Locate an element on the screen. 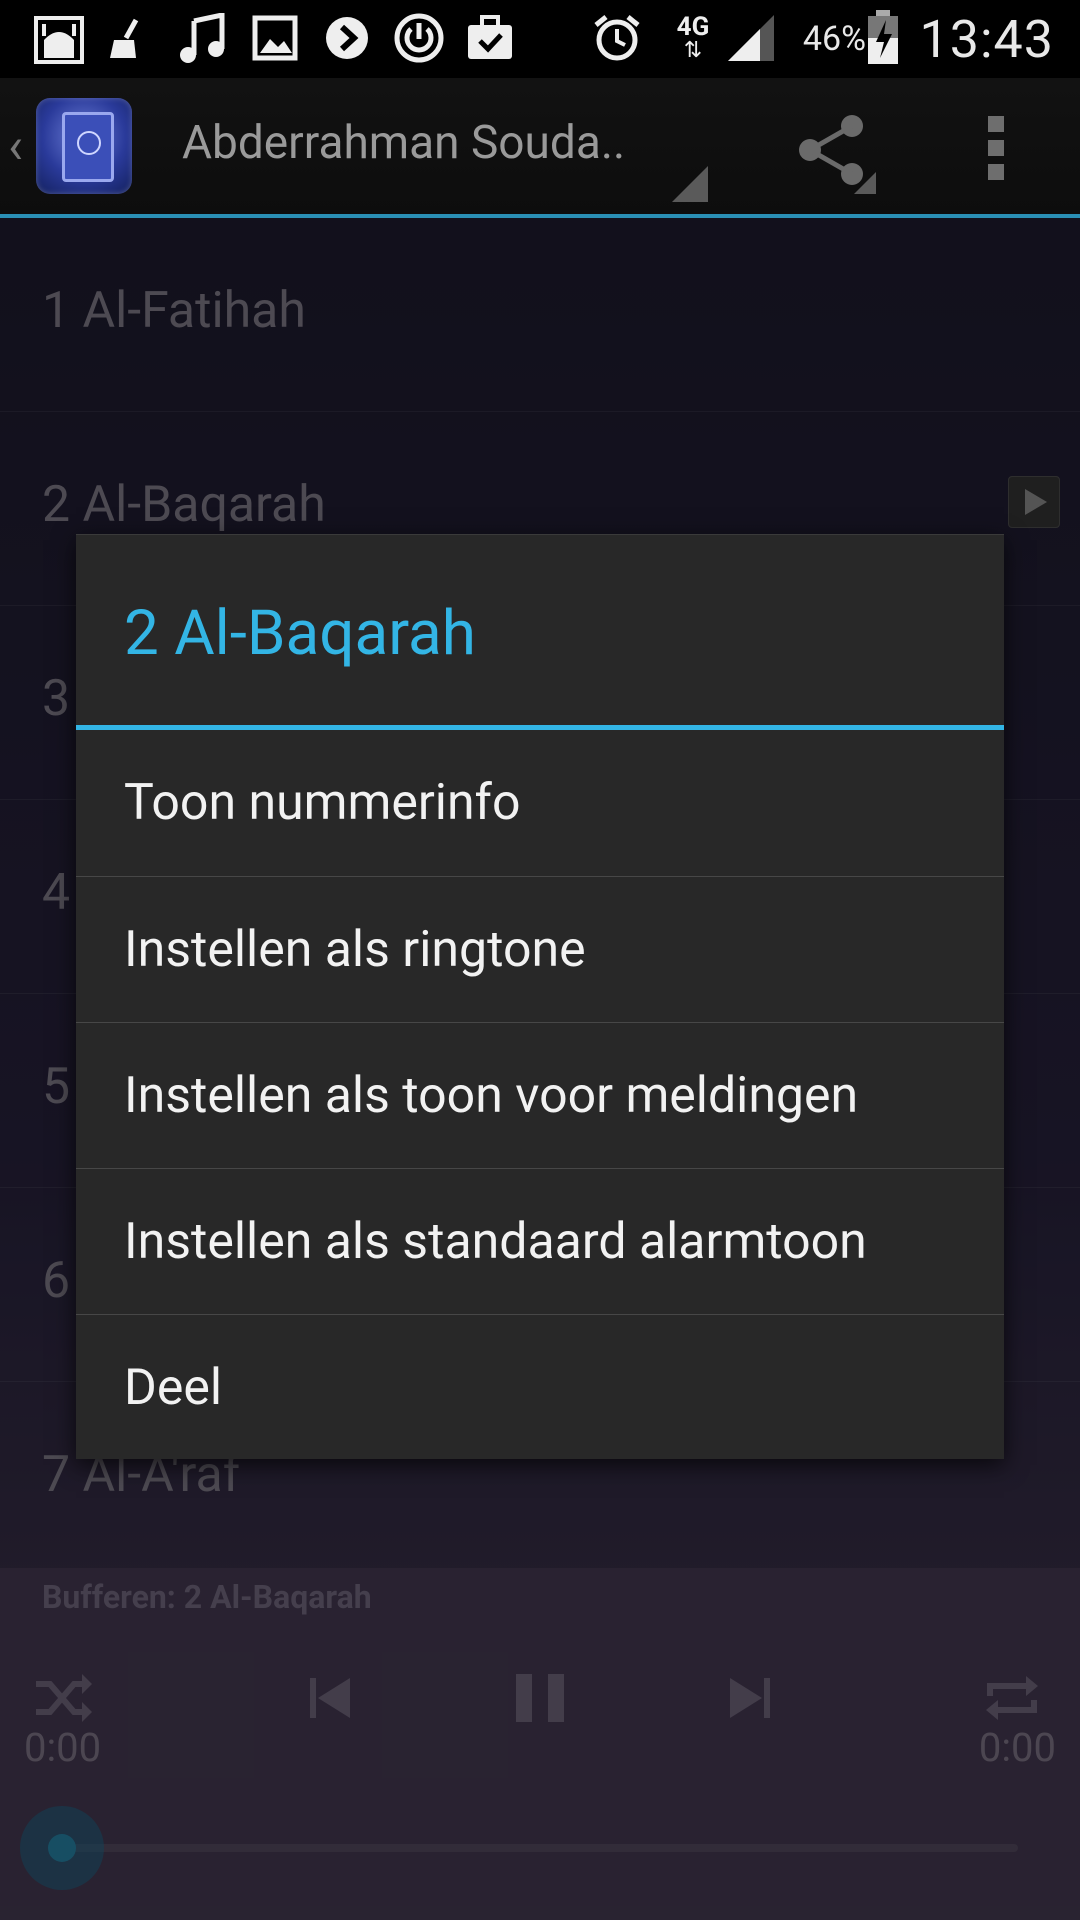  menu-item-set-notification: Instellen als toon voor meldingen is located at coordinates (540, 1095).